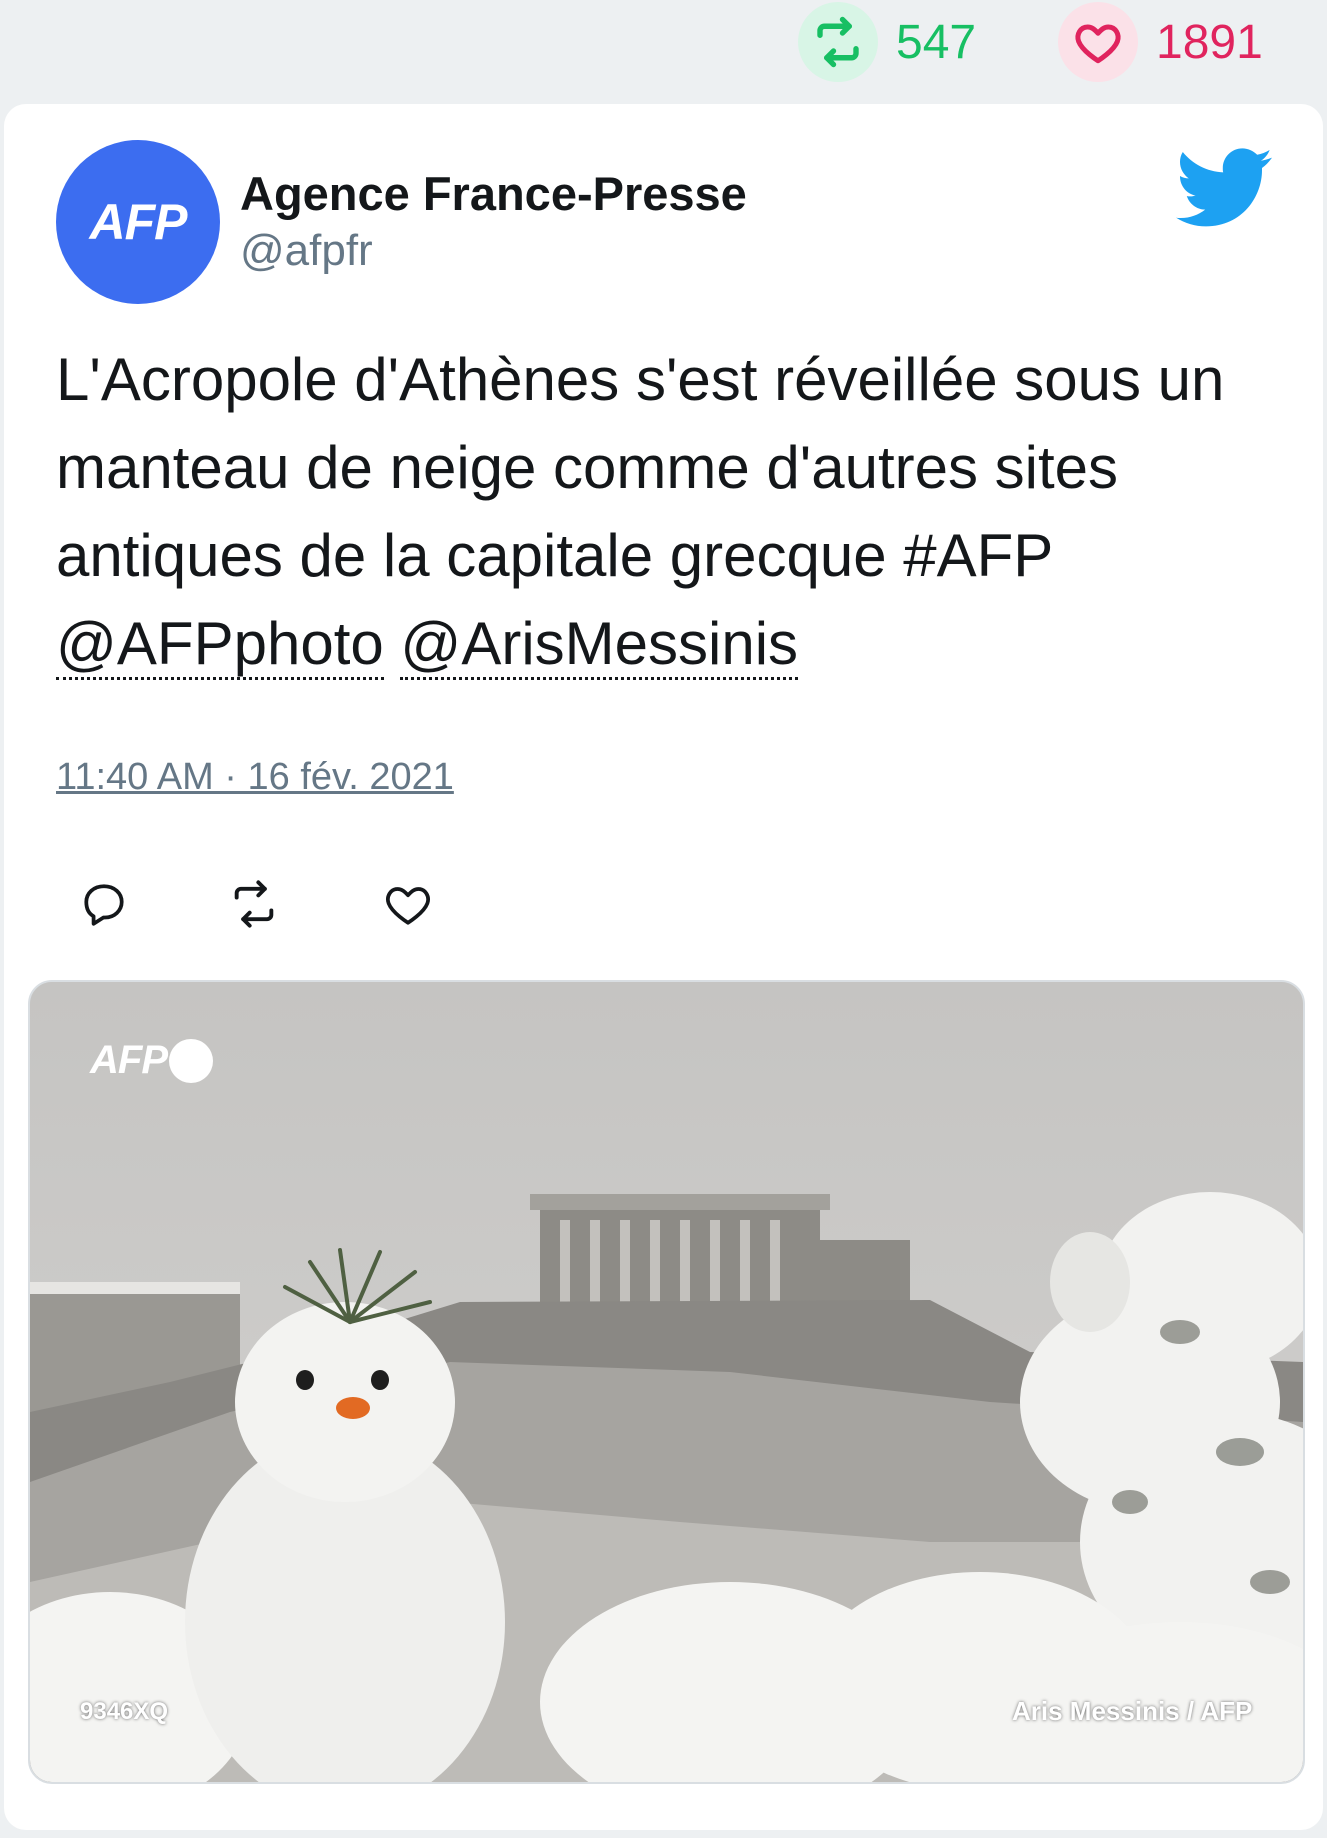 This screenshot has height=1838, width=1327. Describe the element at coordinates (306, 251) in the screenshot. I see `author-handle: @afpfr` at that location.